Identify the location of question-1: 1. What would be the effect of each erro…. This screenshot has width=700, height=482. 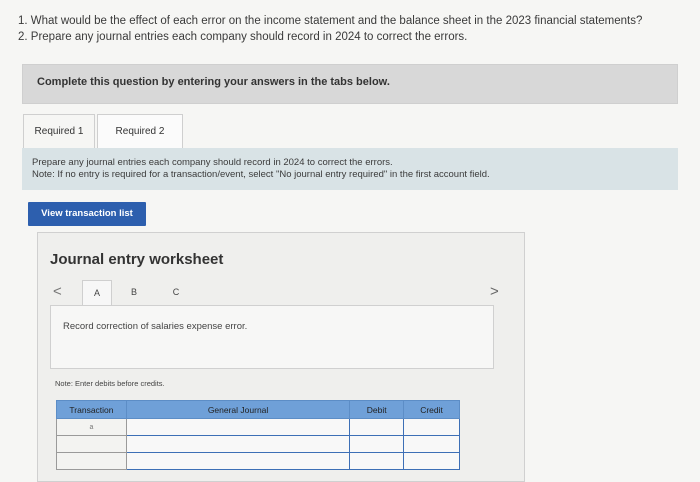
(330, 21).